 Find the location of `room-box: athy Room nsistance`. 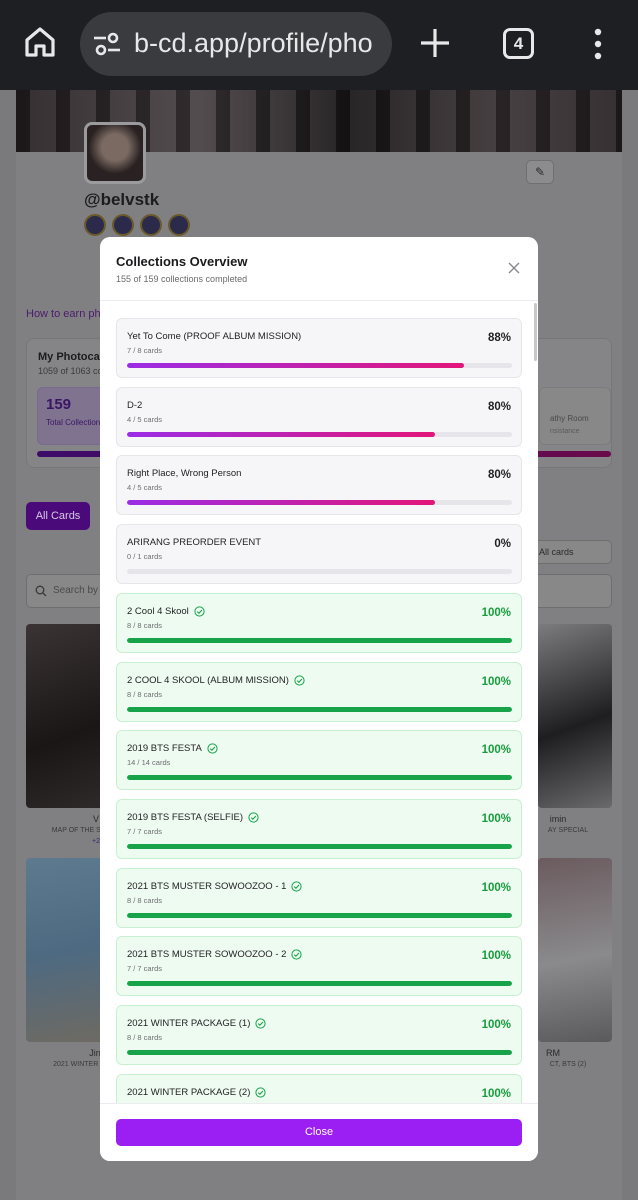

room-box: athy Room nsistance is located at coordinates (575, 416).